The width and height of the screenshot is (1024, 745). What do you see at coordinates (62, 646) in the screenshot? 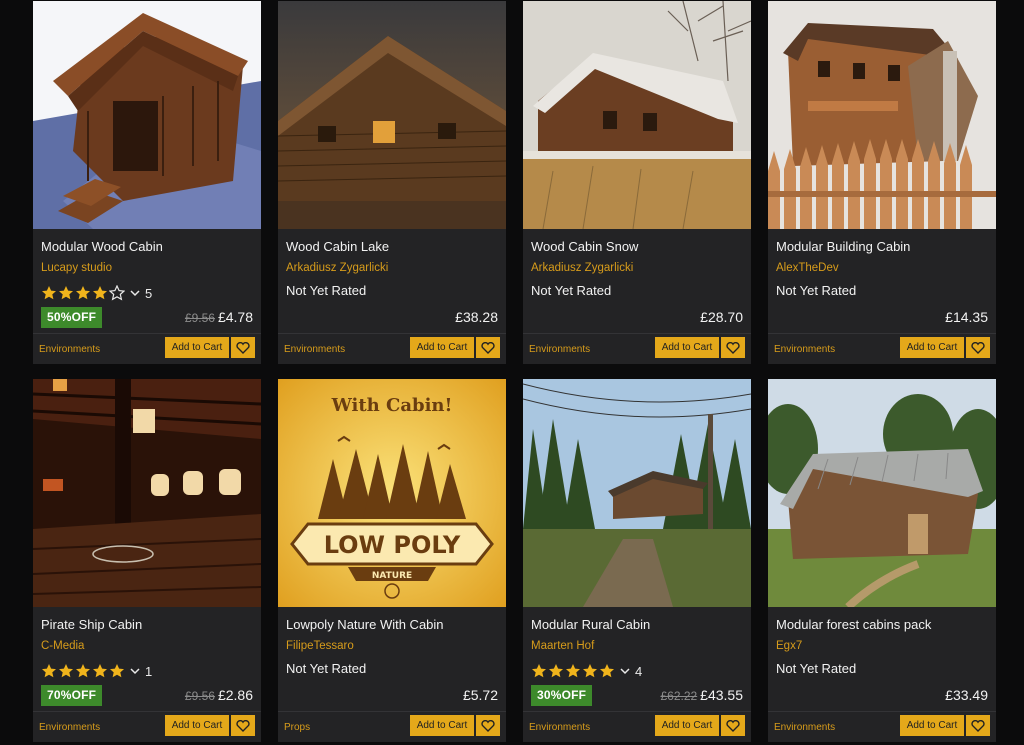
I see `publisher-link: C-Media` at bounding box center [62, 646].